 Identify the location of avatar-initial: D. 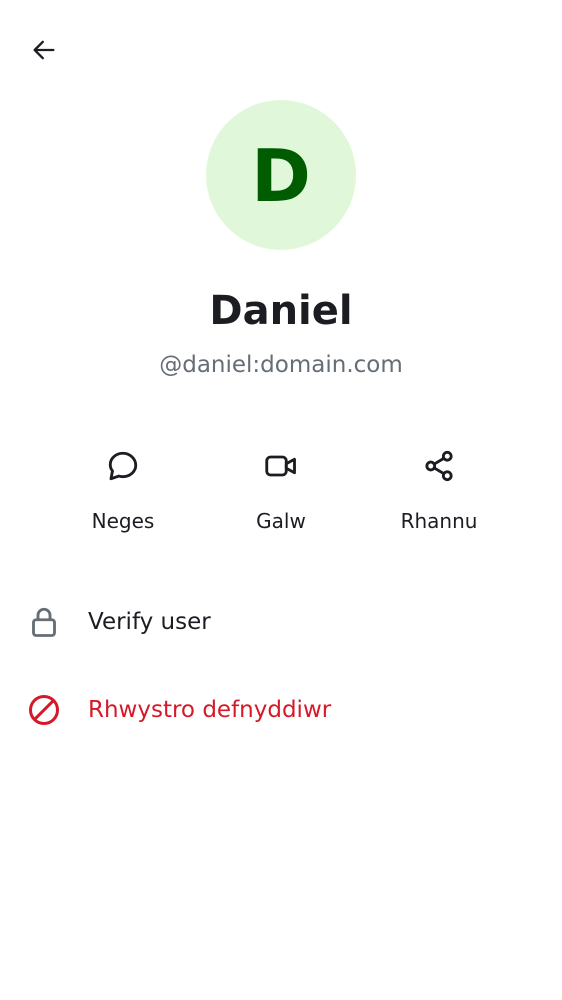
(281, 176).